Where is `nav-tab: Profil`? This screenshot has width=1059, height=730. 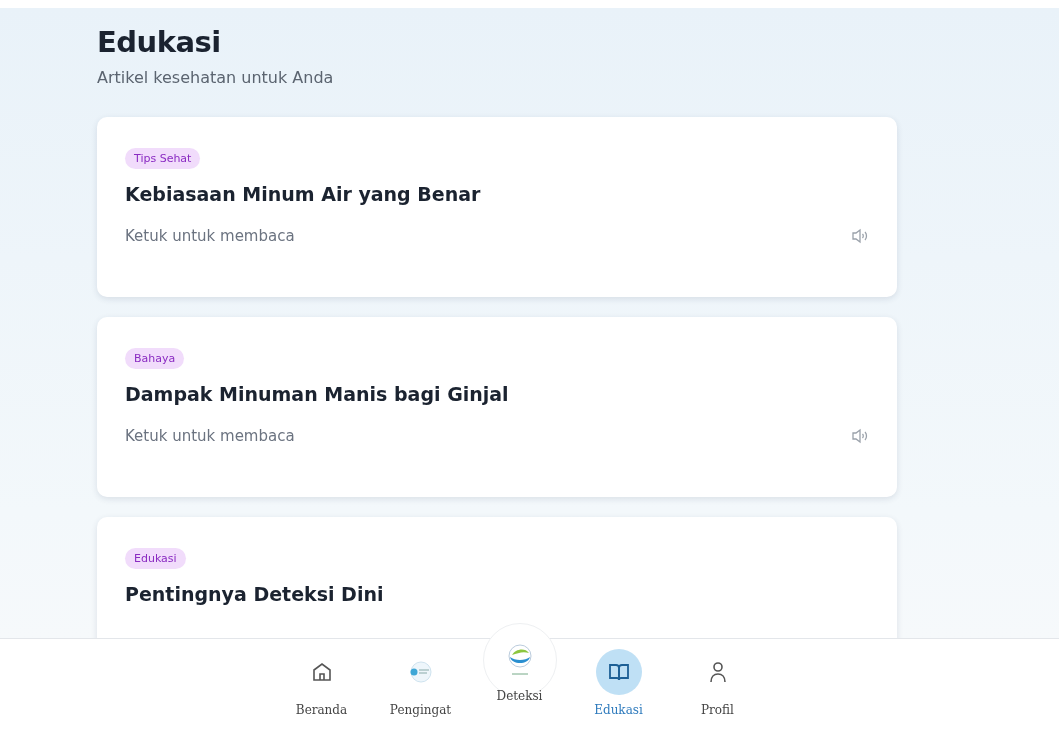
nav-tab: Profil is located at coordinates (717, 678).